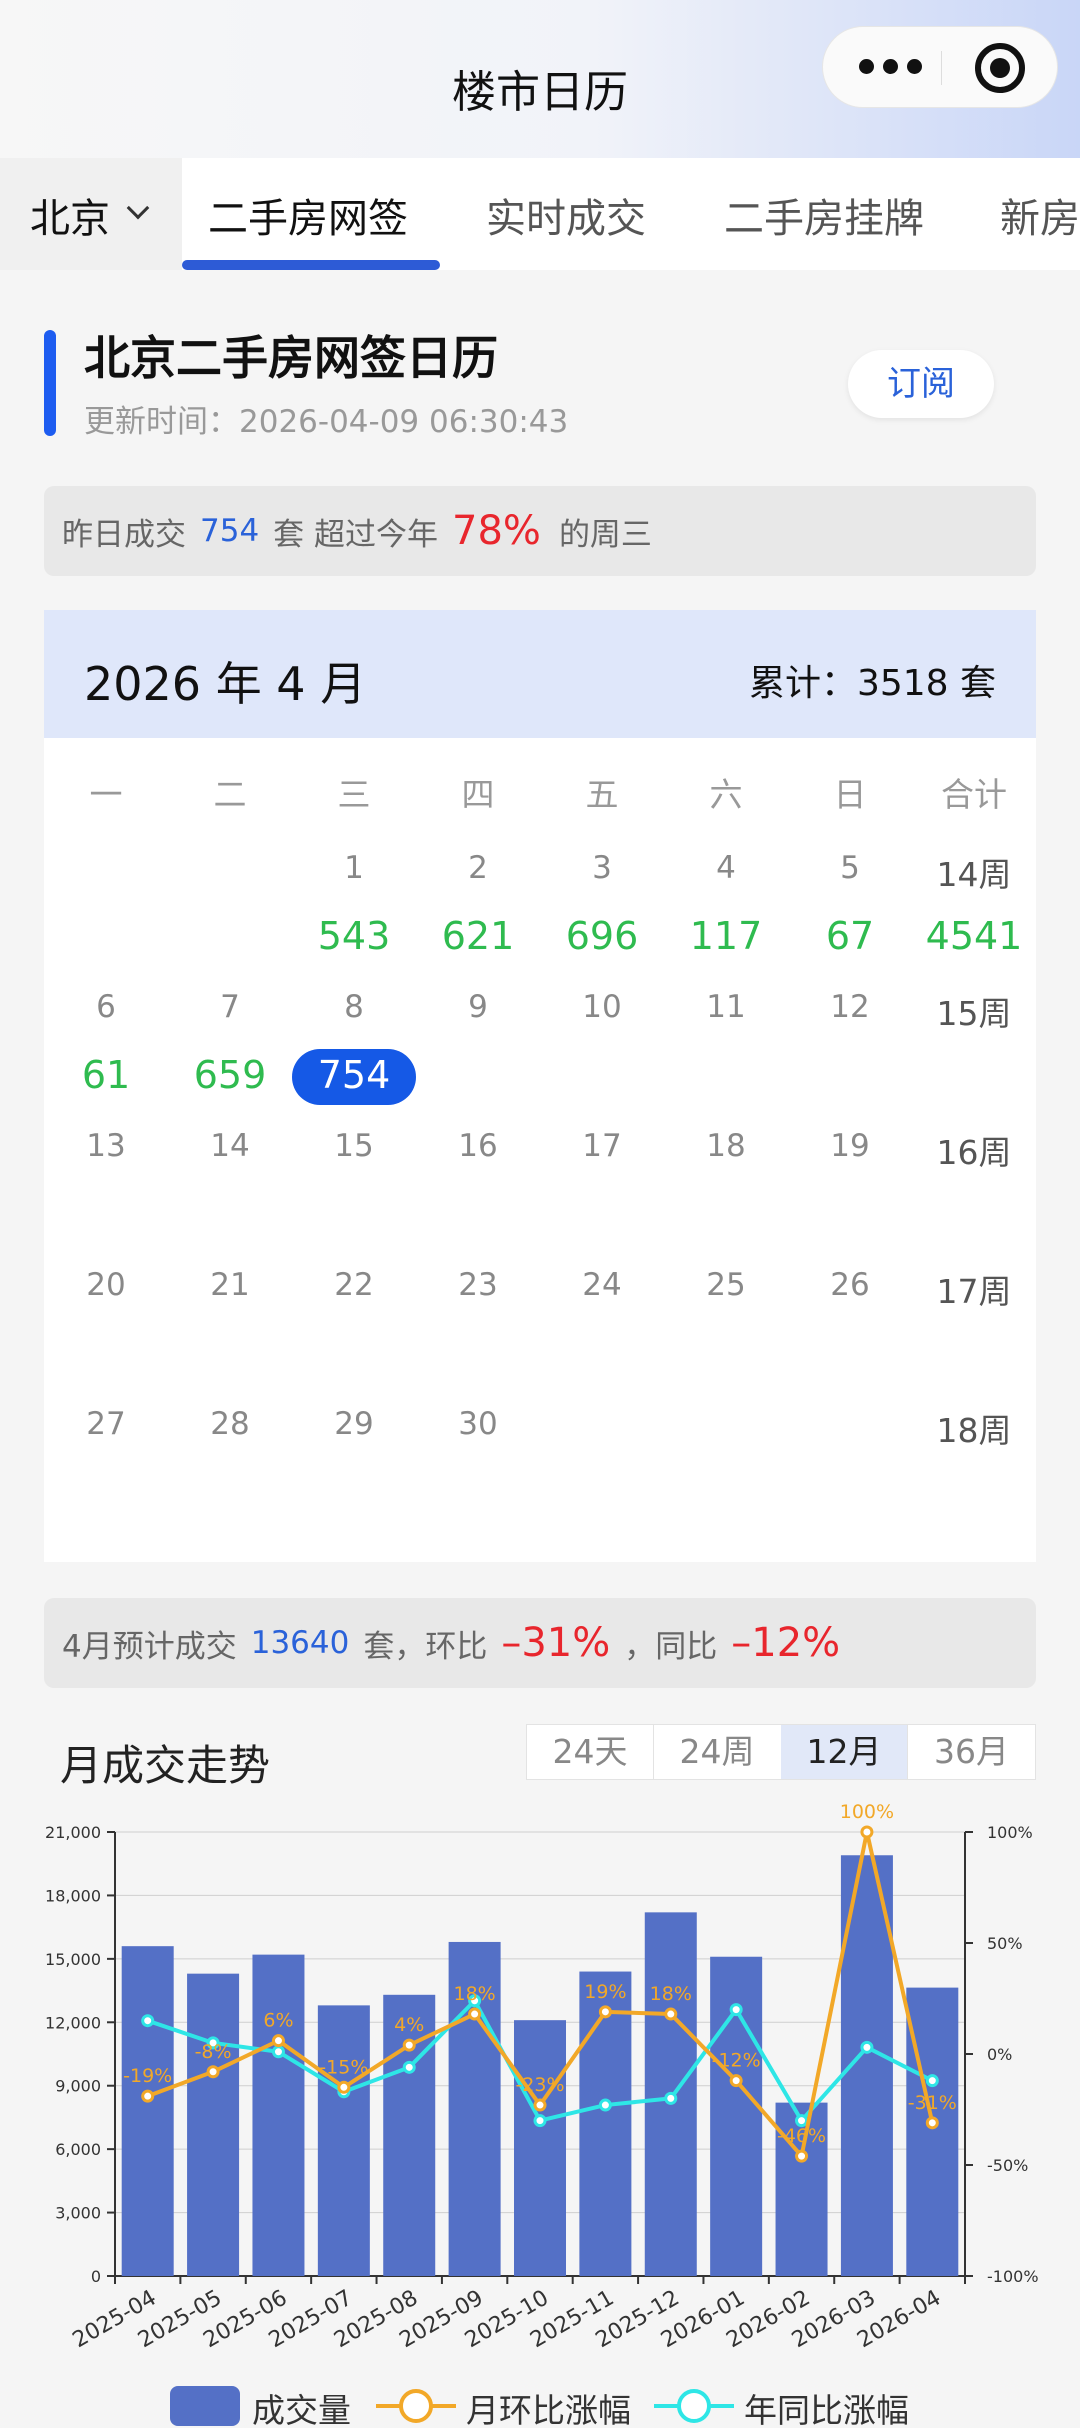 The image size is (1080, 2428). I want to click on range-selector: 24天 24周 12月 36月, so click(781, 1752).